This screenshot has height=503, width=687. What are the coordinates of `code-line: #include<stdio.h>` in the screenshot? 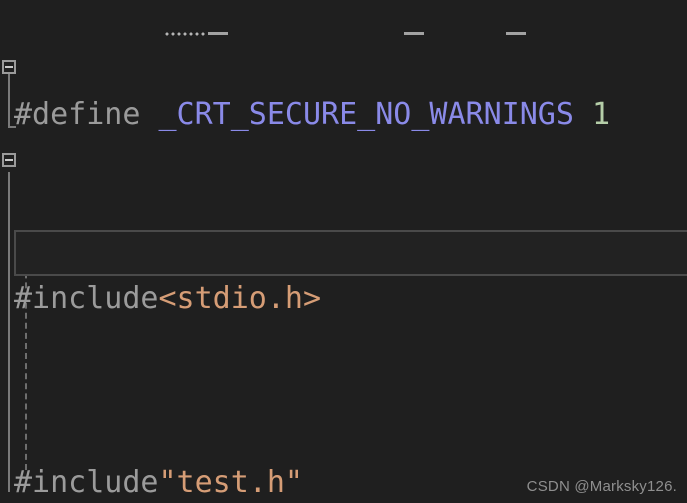 It's located at (312, 299).